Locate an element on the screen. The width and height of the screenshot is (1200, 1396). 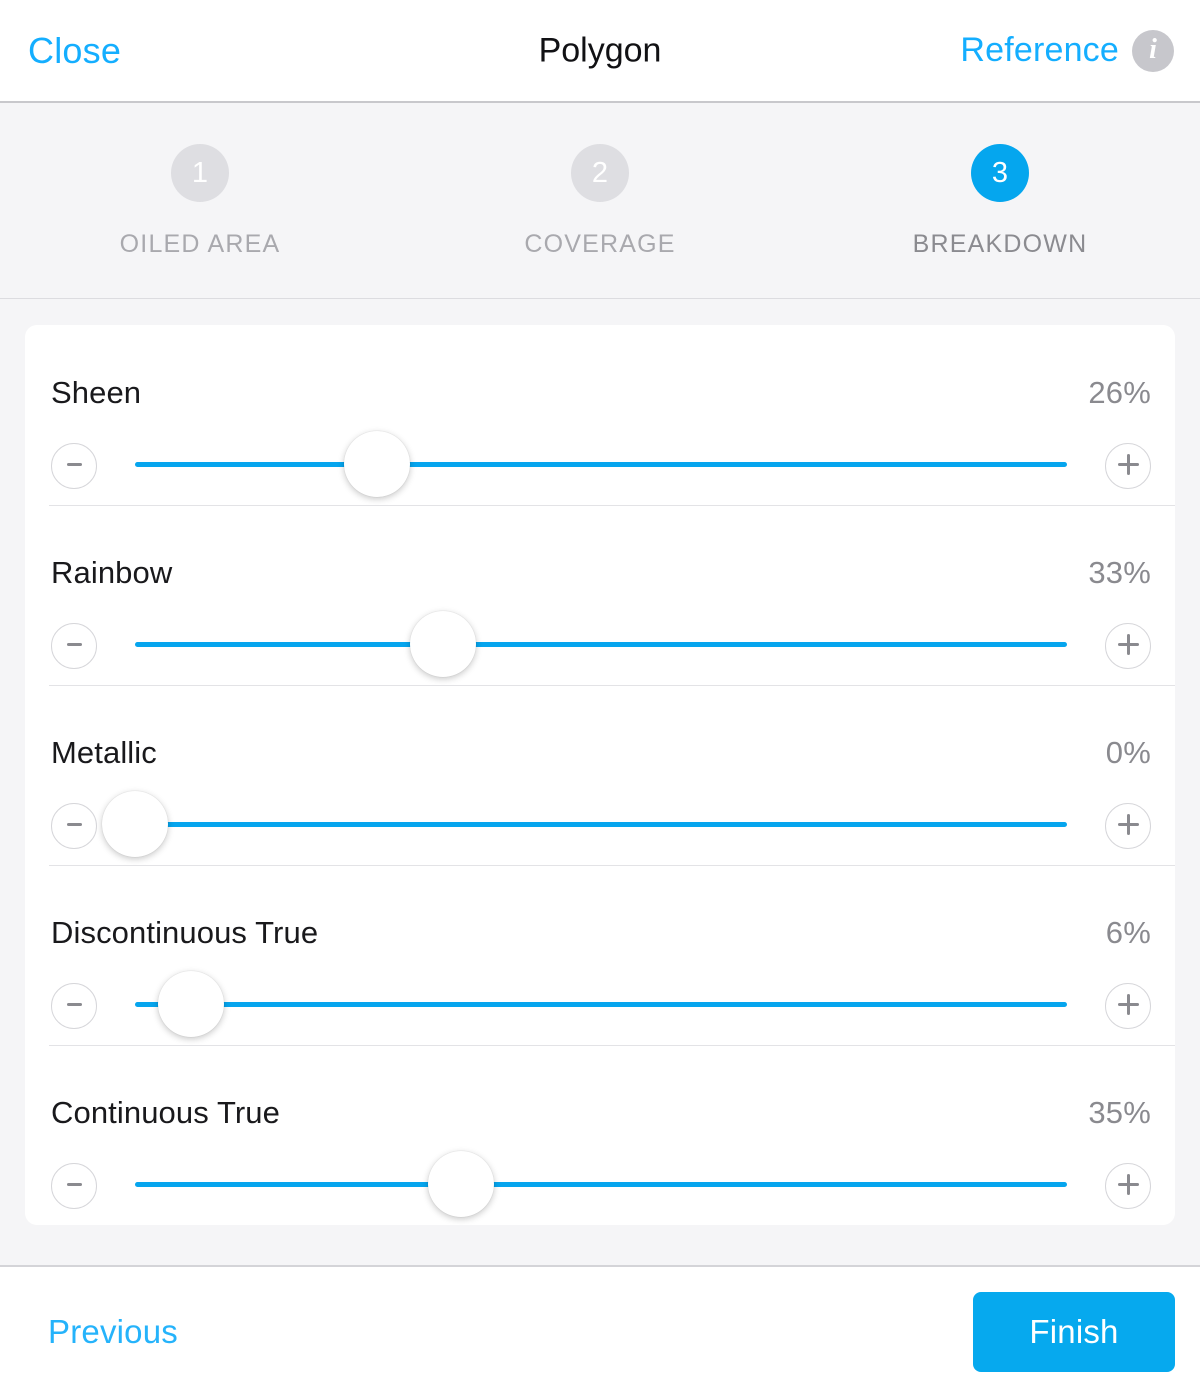
step-oiled-area: 1 OILED AREA is located at coordinates (200, 201).